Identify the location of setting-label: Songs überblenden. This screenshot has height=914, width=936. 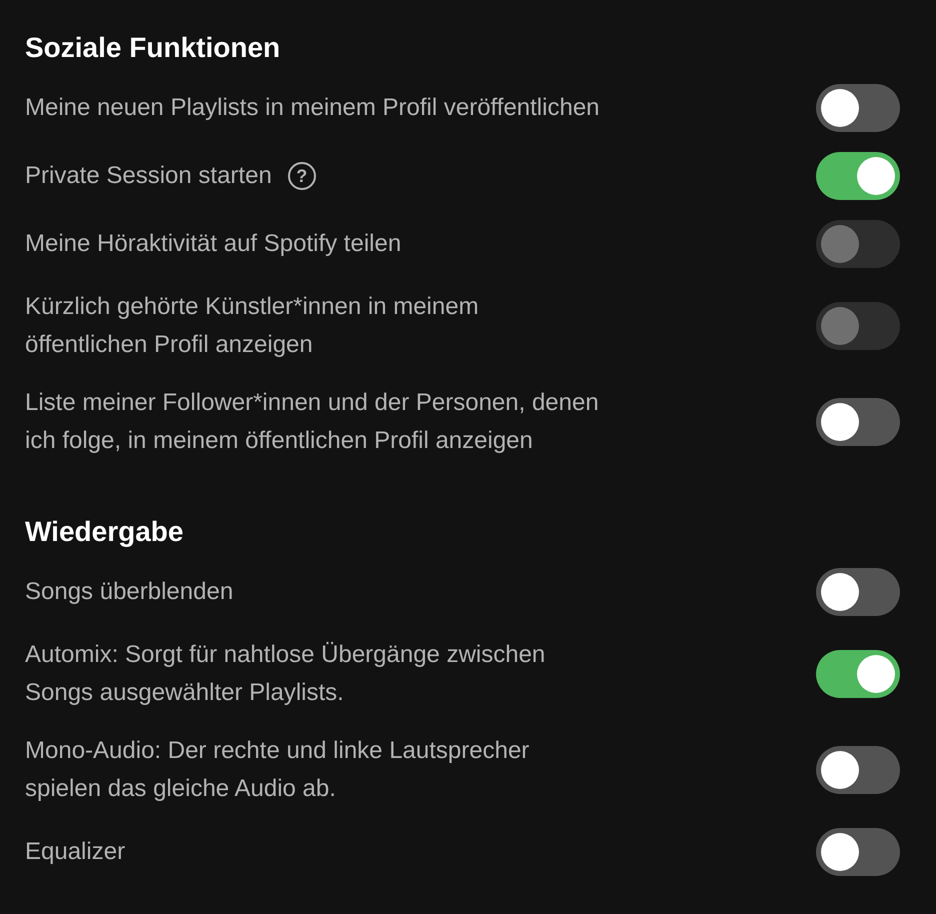
(129, 592).